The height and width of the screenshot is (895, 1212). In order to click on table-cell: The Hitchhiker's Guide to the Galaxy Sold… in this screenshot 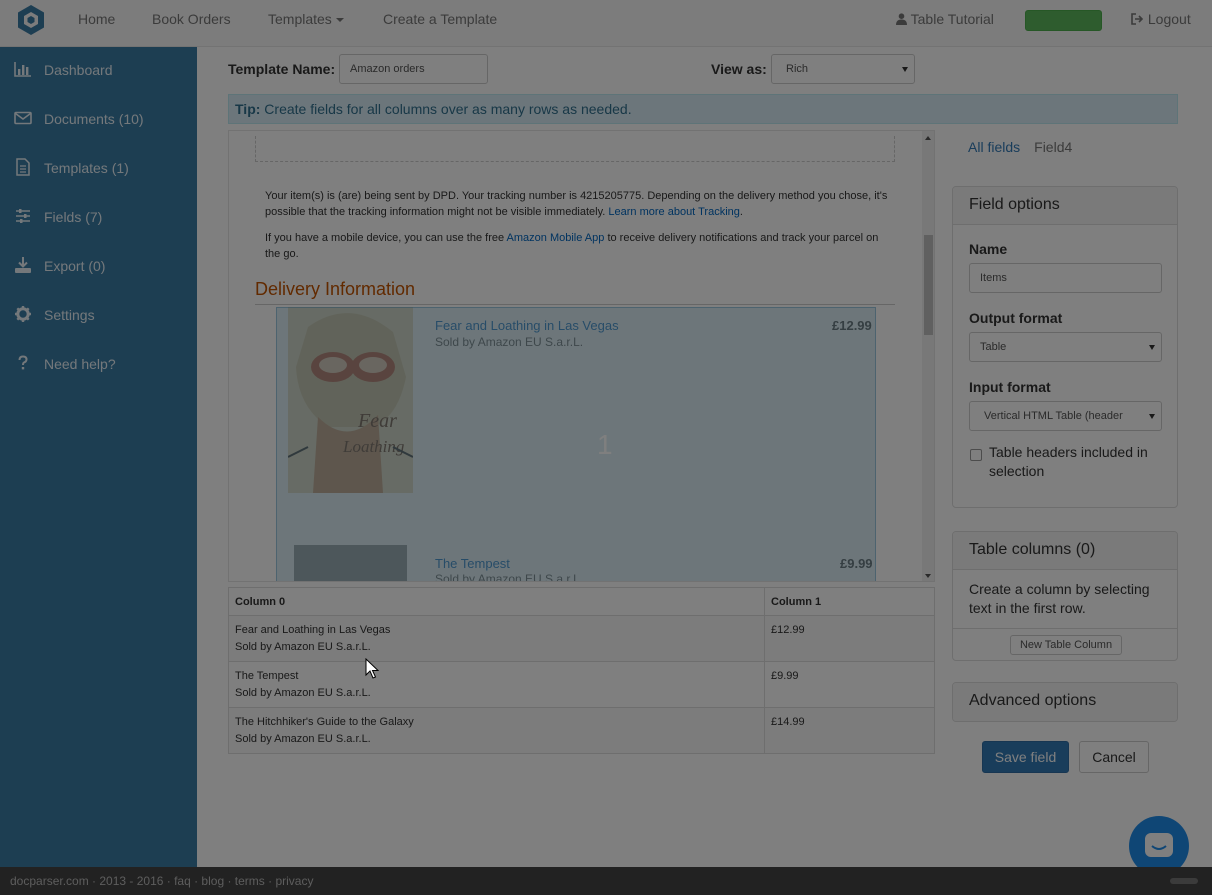, I will do `click(496, 730)`.